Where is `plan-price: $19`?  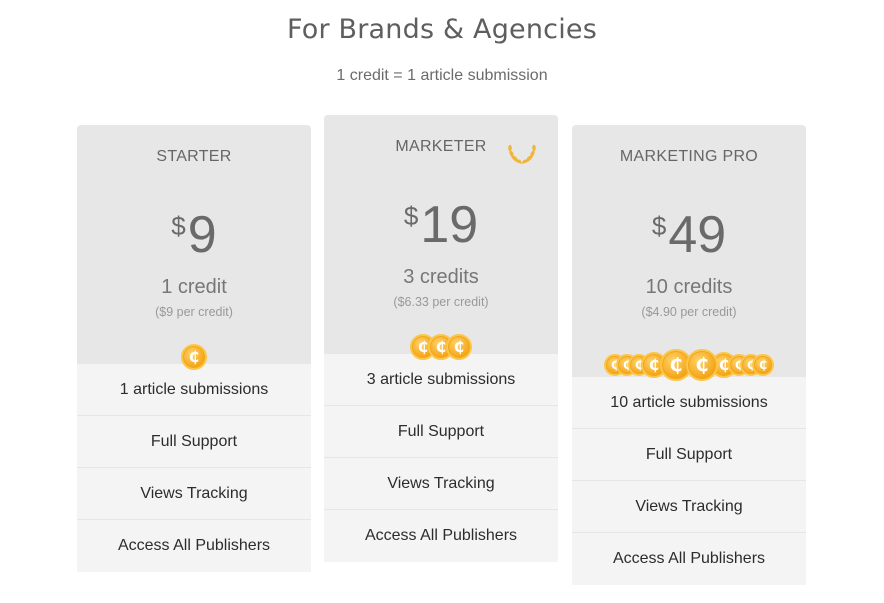
plan-price: $19 is located at coordinates (441, 225).